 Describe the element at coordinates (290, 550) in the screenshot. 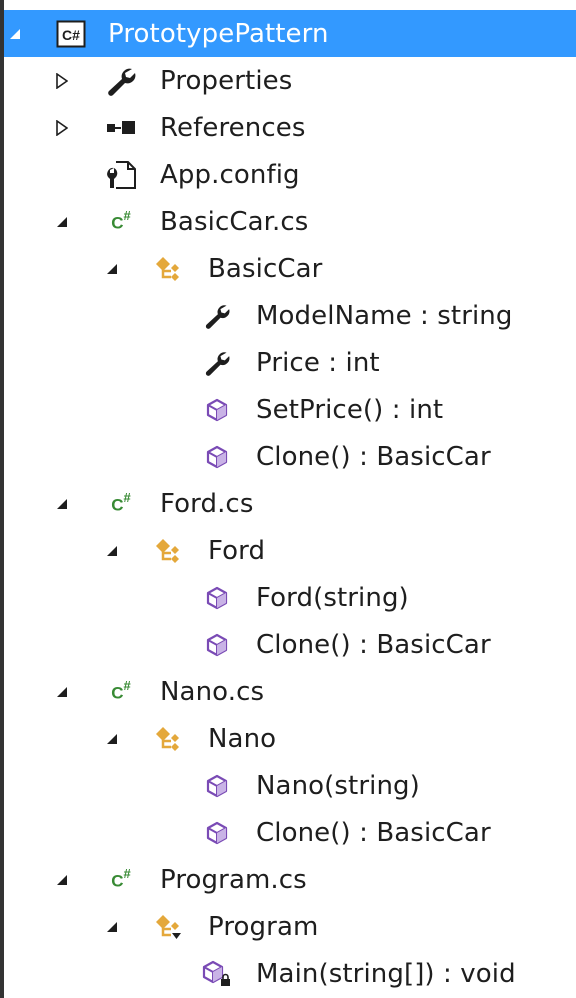

I see `tree-item-ford-class: Ford` at that location.